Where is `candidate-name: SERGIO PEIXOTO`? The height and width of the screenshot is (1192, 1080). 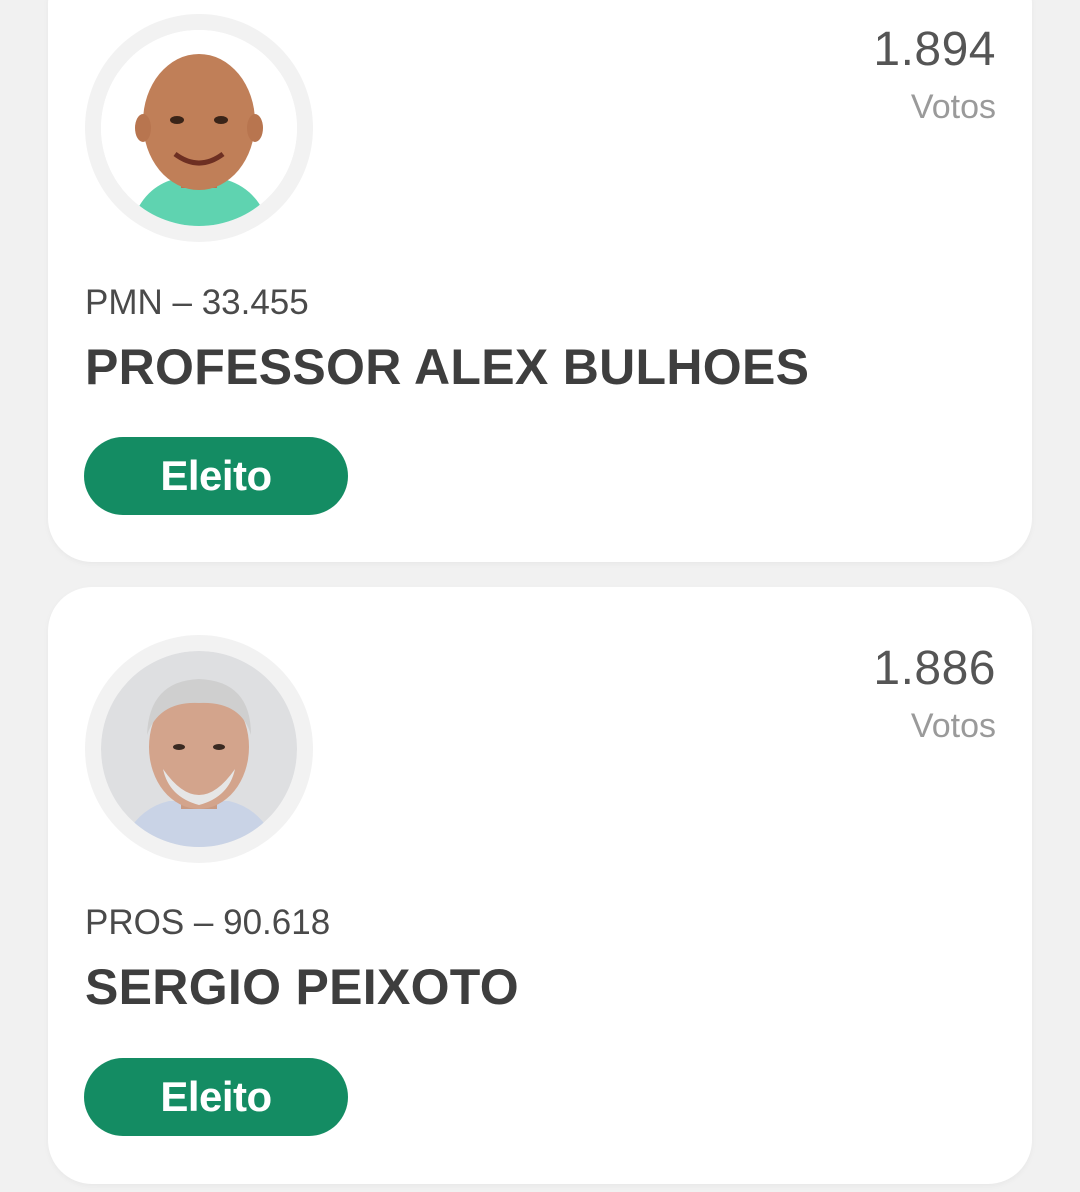
candidate-name: SERGIO PEIXOTO is located at coordinates (302, 987).